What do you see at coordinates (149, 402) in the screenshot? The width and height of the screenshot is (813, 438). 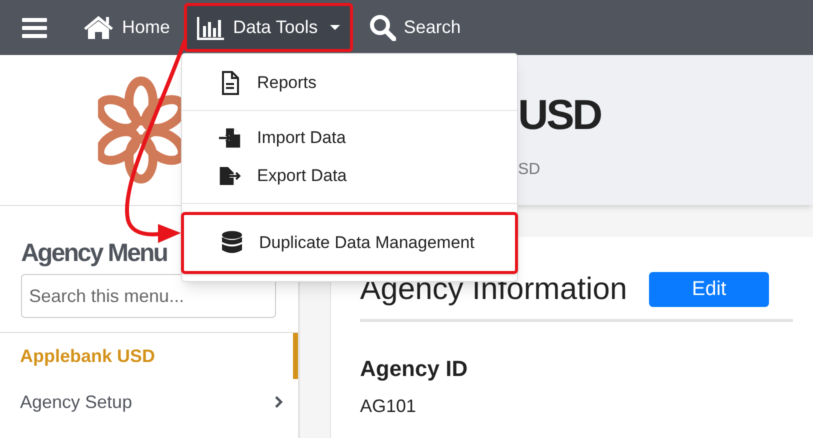 I see `sidebar-item: Agency Setup` at bounding box center [149, 402].